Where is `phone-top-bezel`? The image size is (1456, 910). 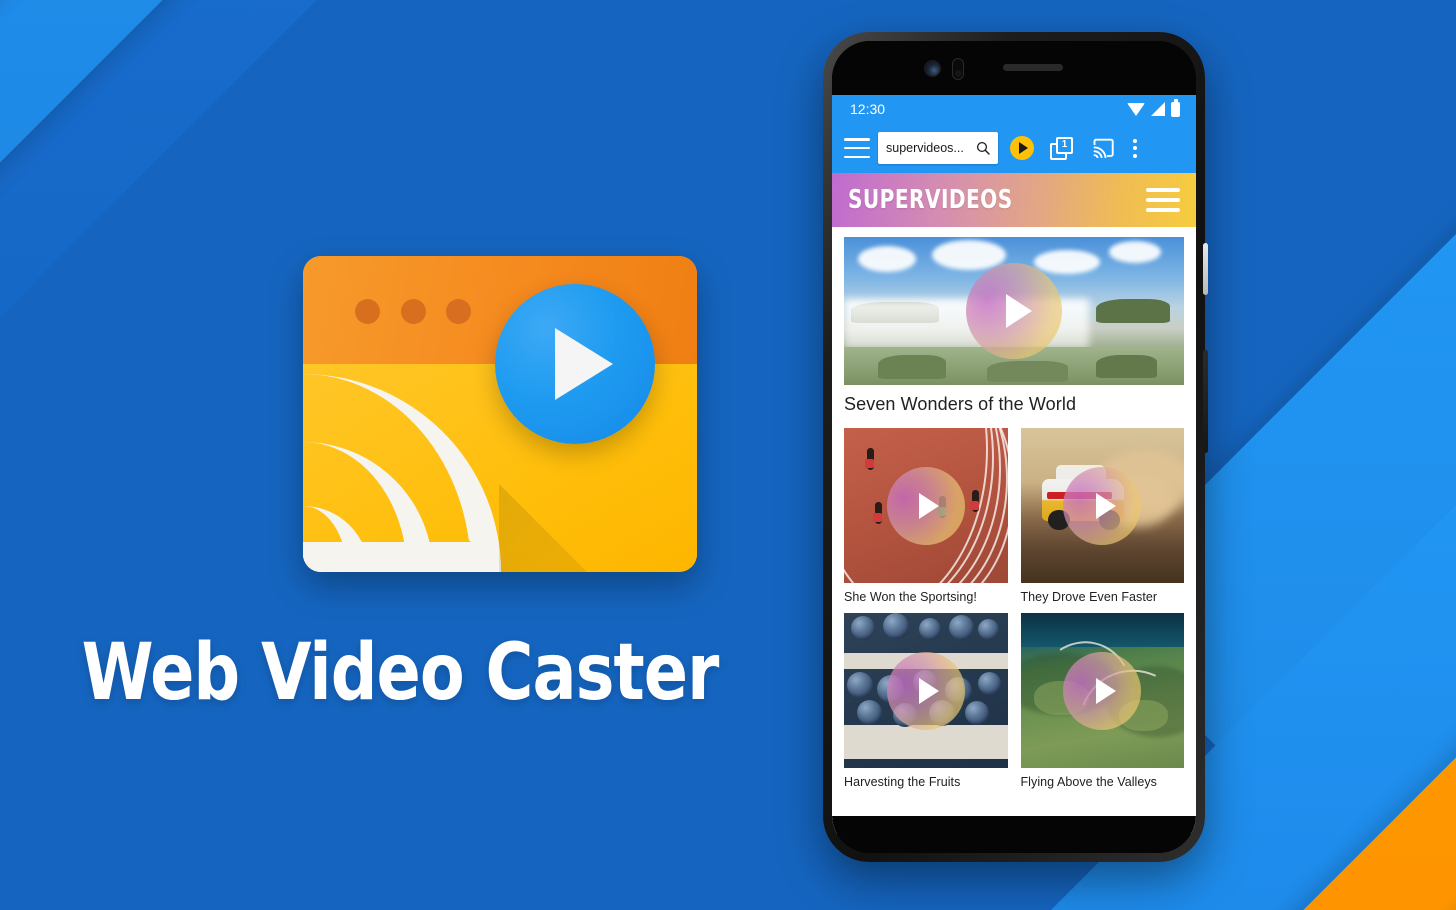 phone-top-bezel is located at coordinates (1014, 68).